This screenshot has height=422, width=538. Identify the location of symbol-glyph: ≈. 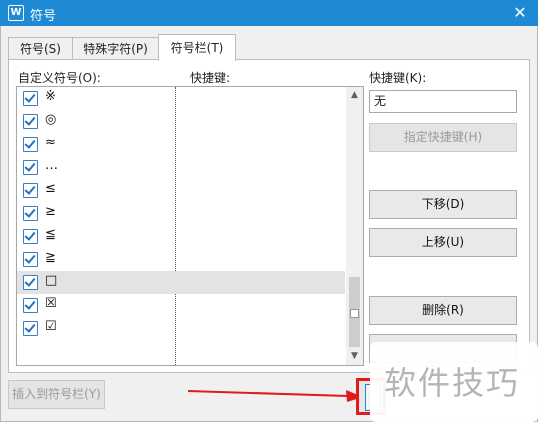
(50, 142).